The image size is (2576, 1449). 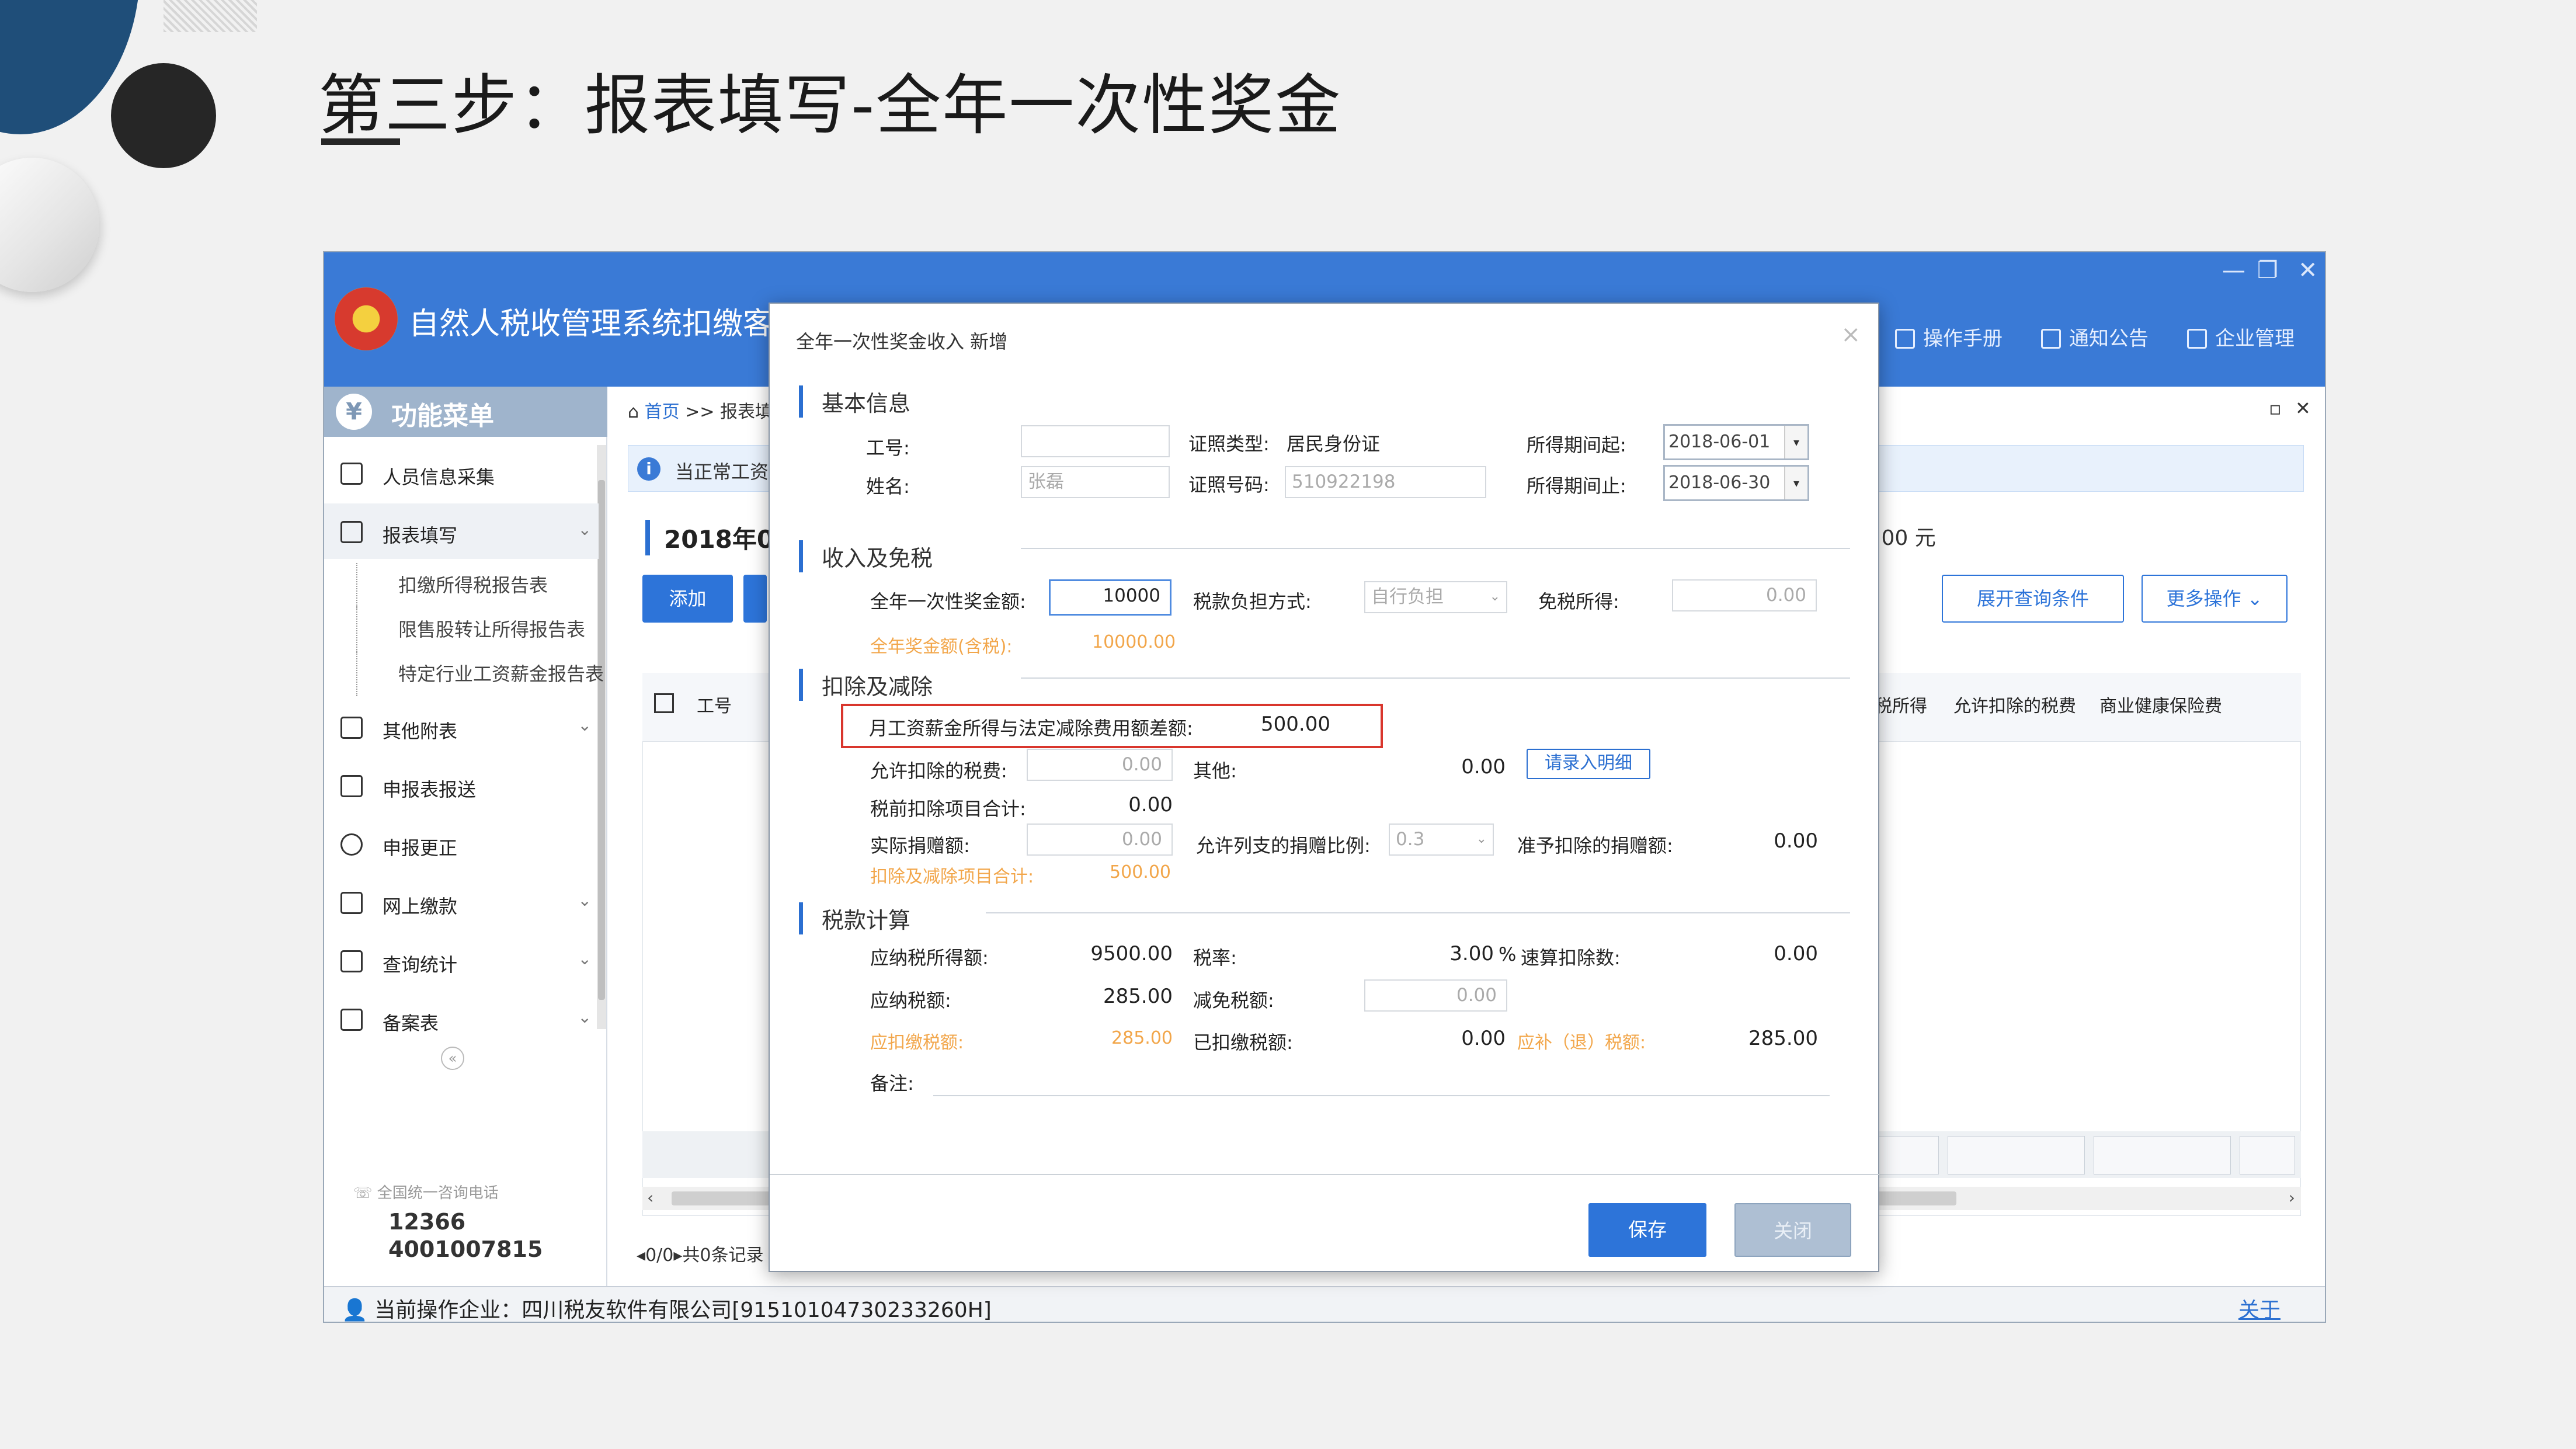 I want to click on tax-burden-select: 自行负担 ⌄, so click(x=1435, y=597).